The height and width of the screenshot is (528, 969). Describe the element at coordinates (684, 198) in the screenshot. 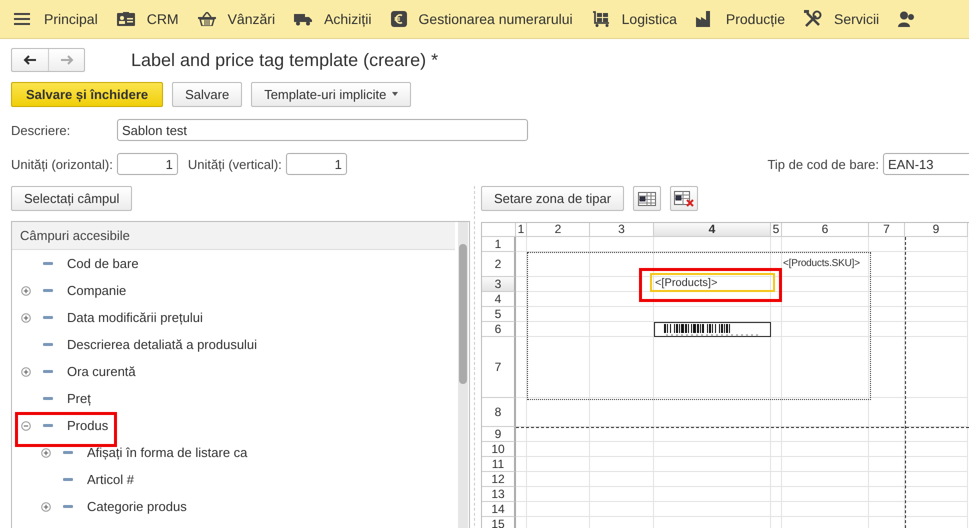

I see `table-delete-icon` at that location.